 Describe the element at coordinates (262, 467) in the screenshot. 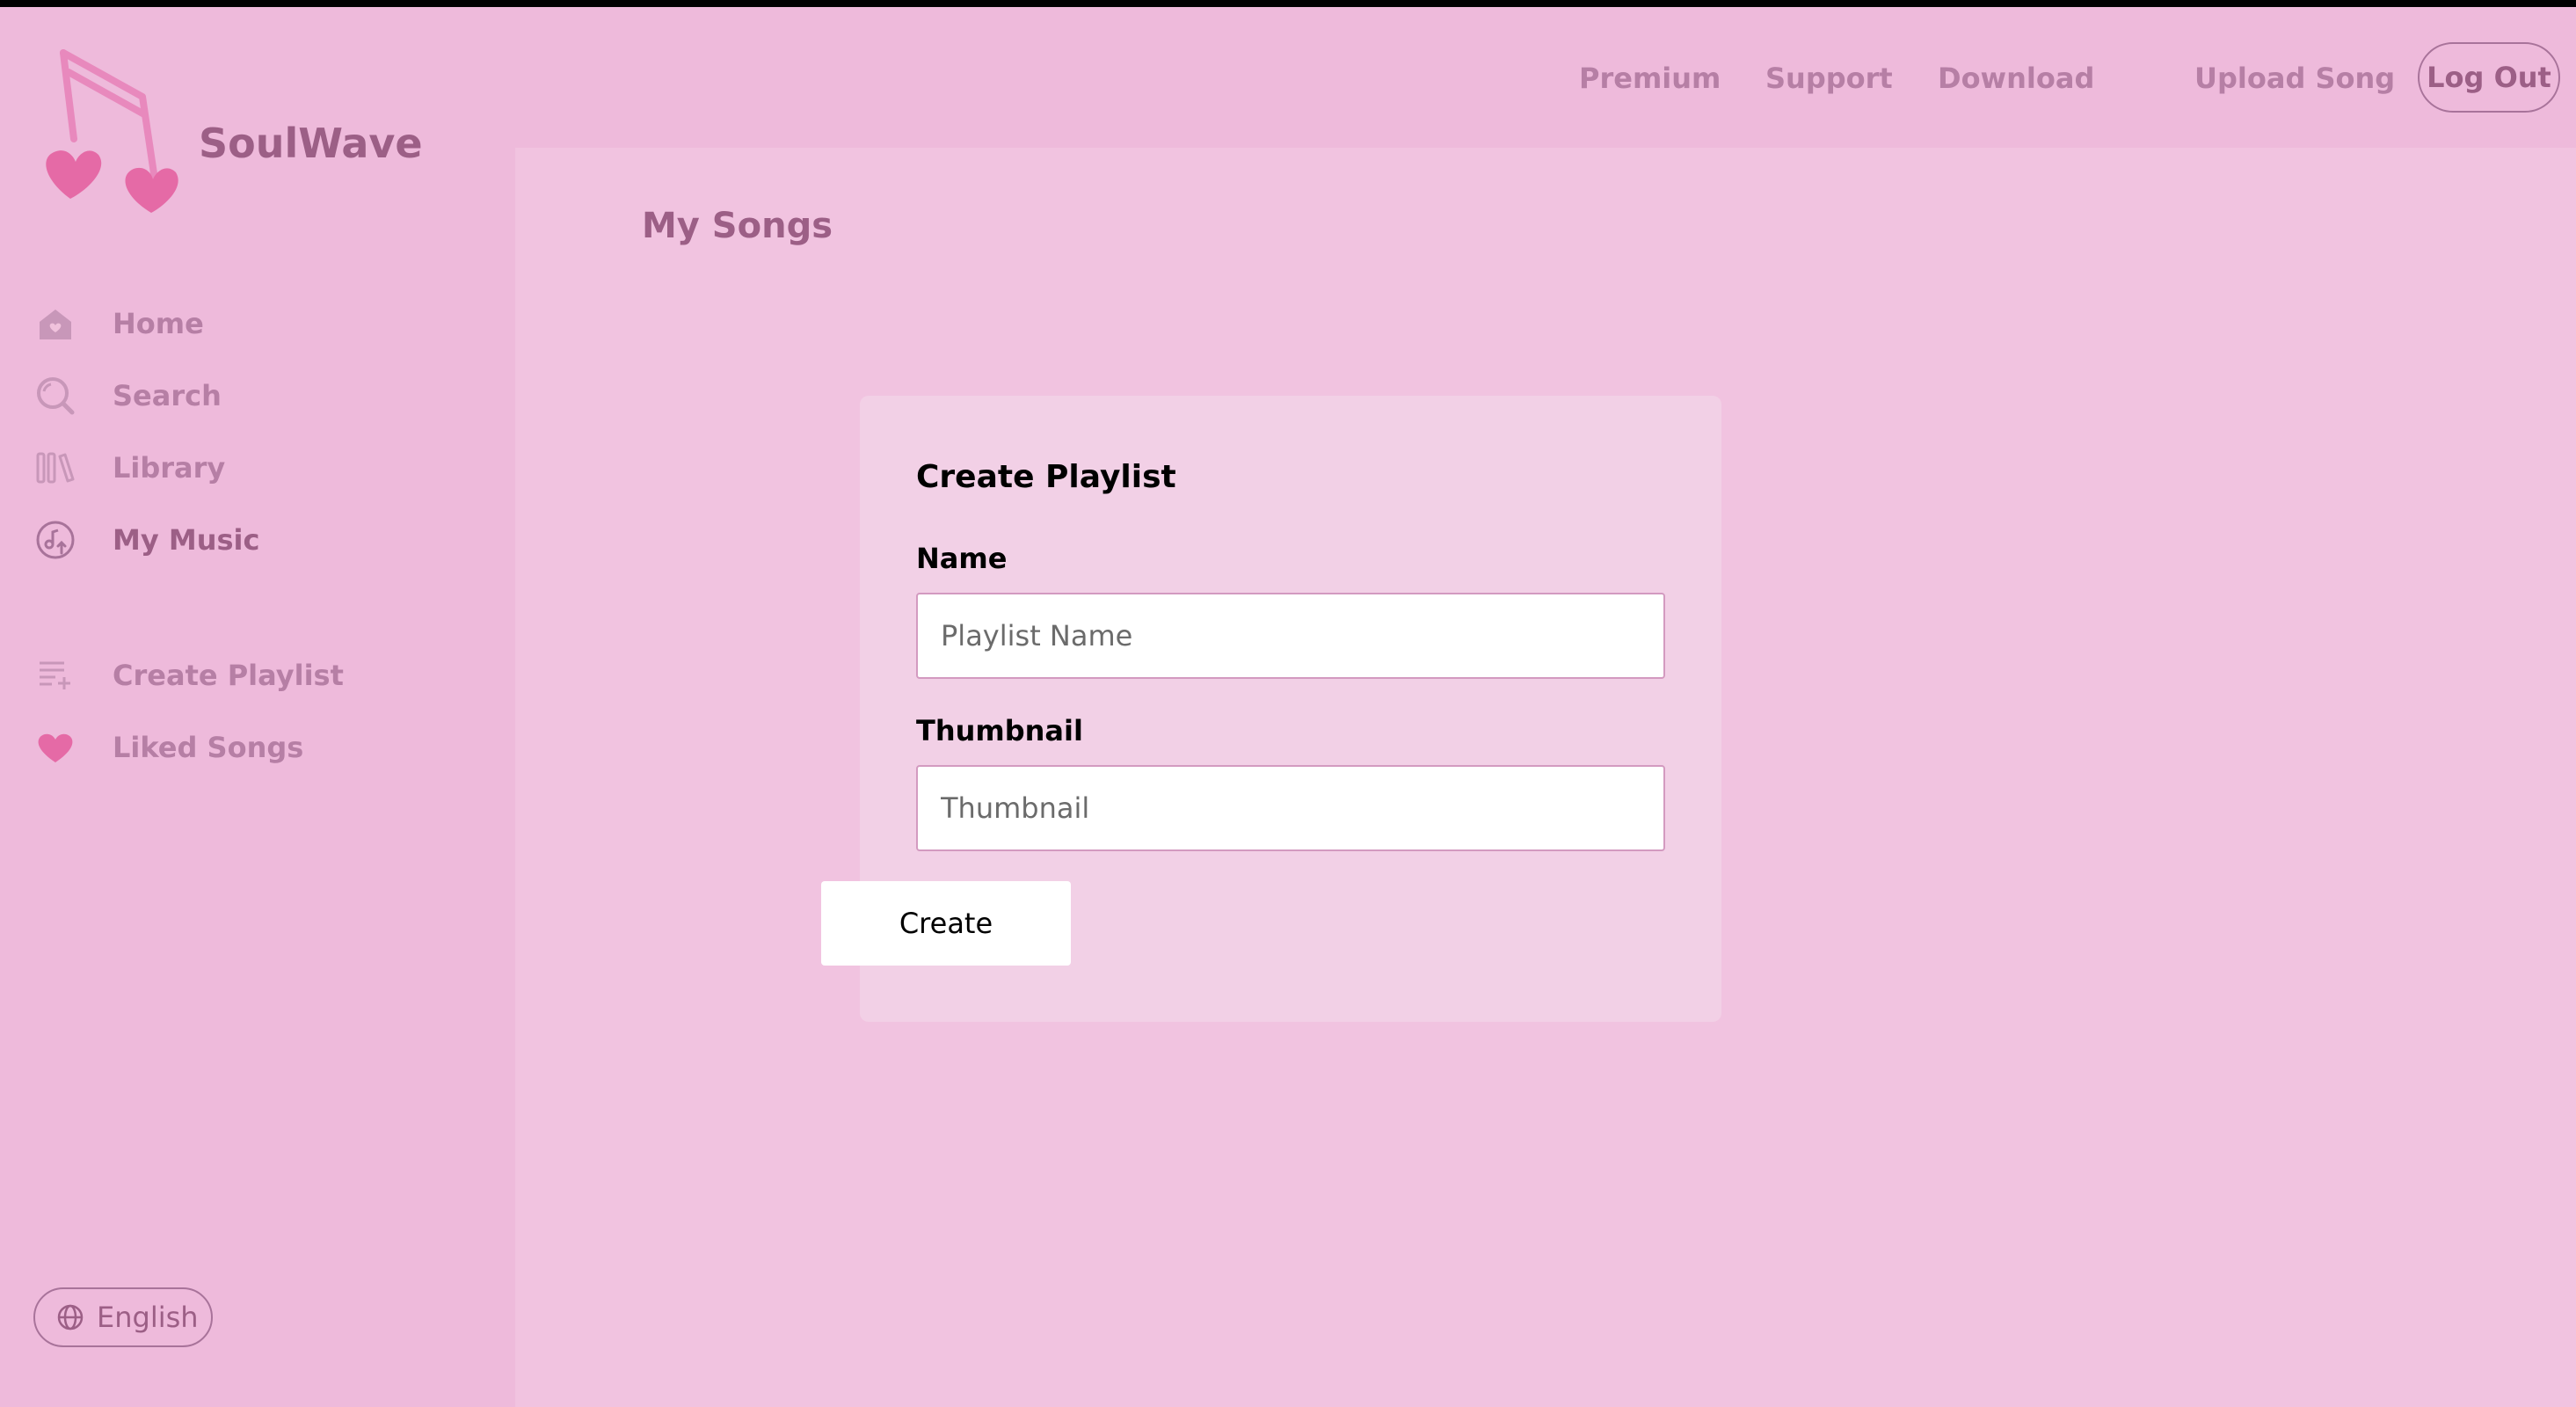

I see `sidebar-item-library: Library` at that location.